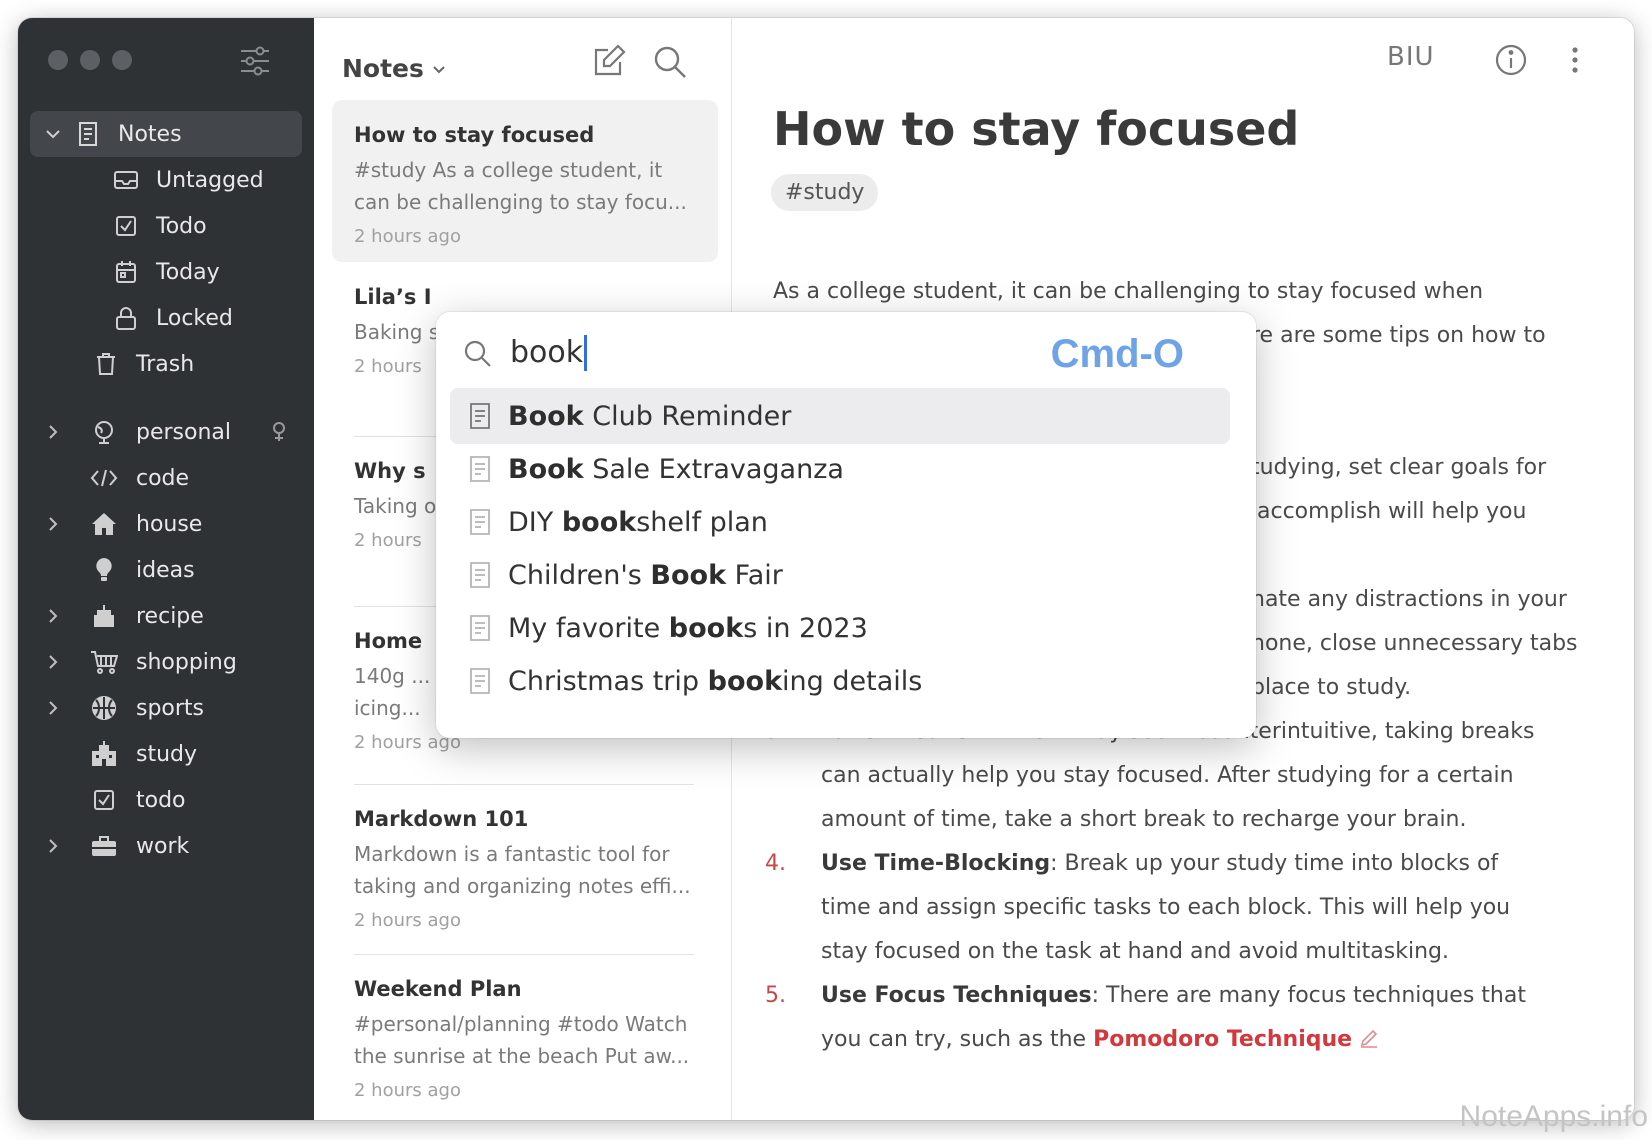 This screenshot has height=1140, width=1652. What do you see at coordinates (104, 800) in the screenshot?
I see `checkbox-icon` at bounding box center [104, 800].